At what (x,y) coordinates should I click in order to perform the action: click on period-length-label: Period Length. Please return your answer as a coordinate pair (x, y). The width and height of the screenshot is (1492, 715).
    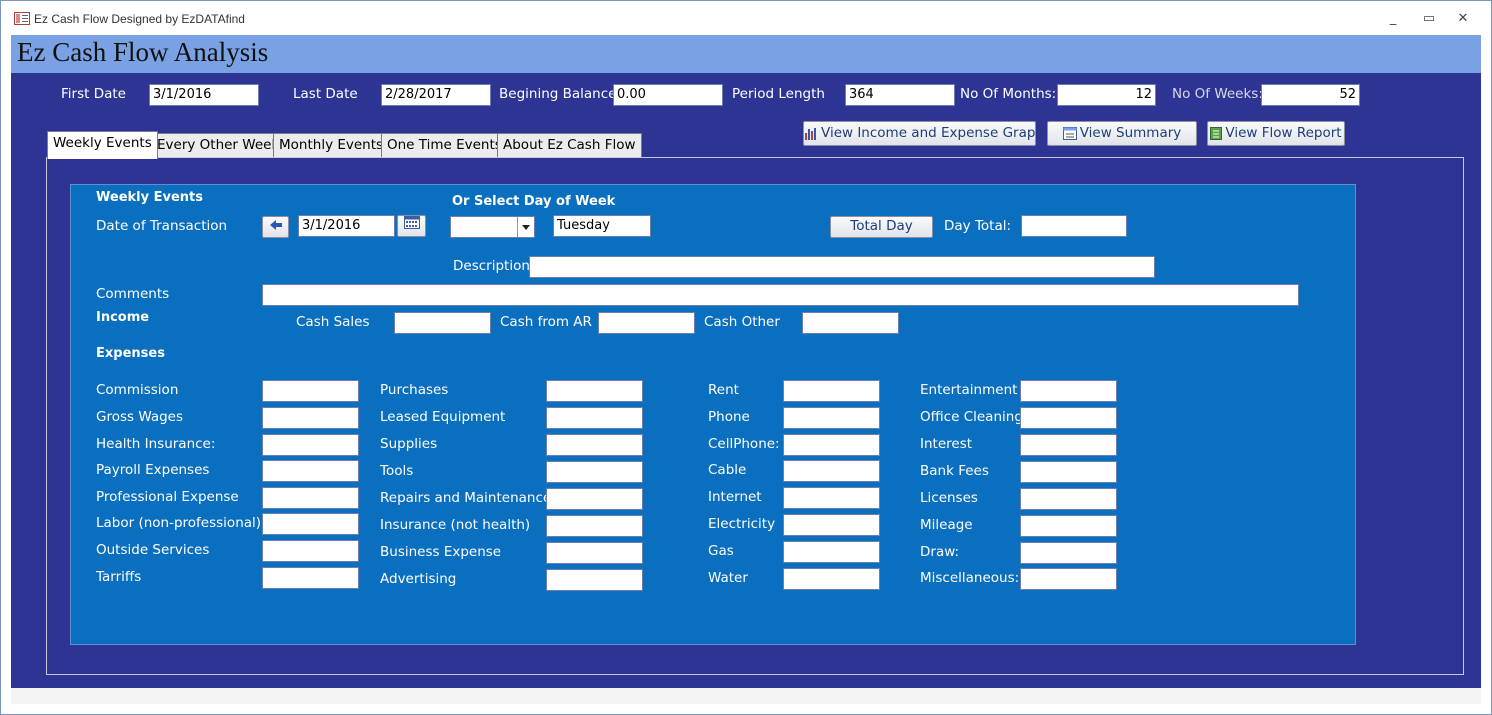
    Looking at the image, I should click on (778, 94).